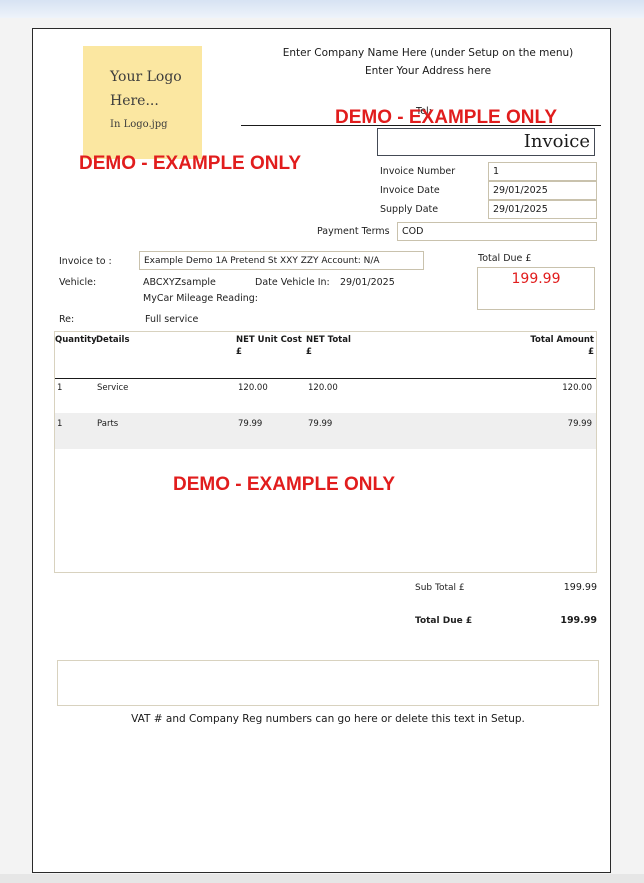 The width and height of the screenshot is (644, 883). I want to click on supply-date-field: 29/01/2025, so click(542, 209).